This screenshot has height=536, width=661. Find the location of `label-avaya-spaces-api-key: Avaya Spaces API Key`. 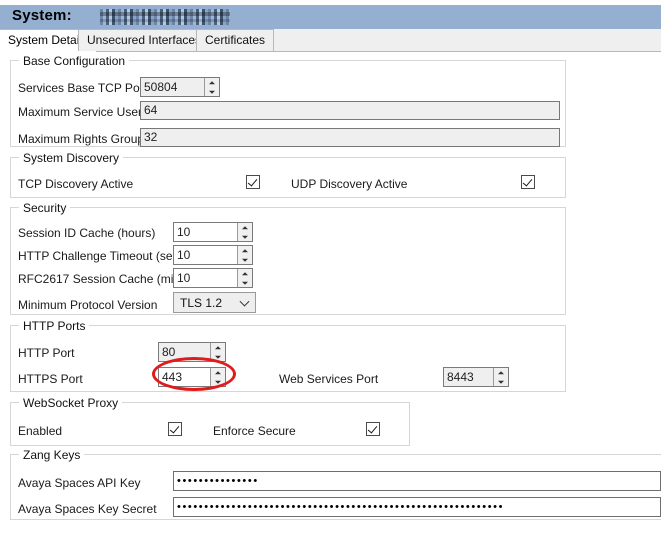

label-avaya-spaces-api-key: Avaya Spaces API Key is located at coordinates (79, 483).